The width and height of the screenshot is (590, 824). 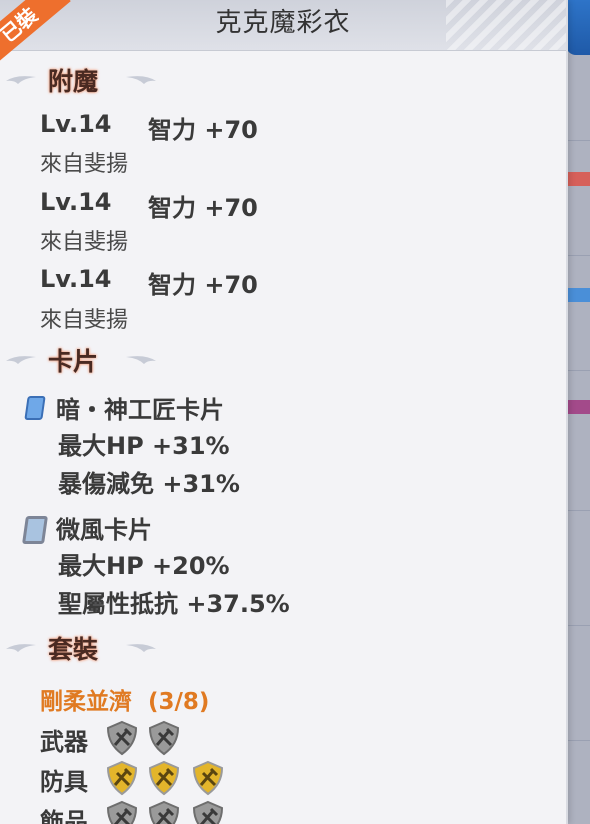 I want to click on blue-card-icon, so click(x=35, y=408).